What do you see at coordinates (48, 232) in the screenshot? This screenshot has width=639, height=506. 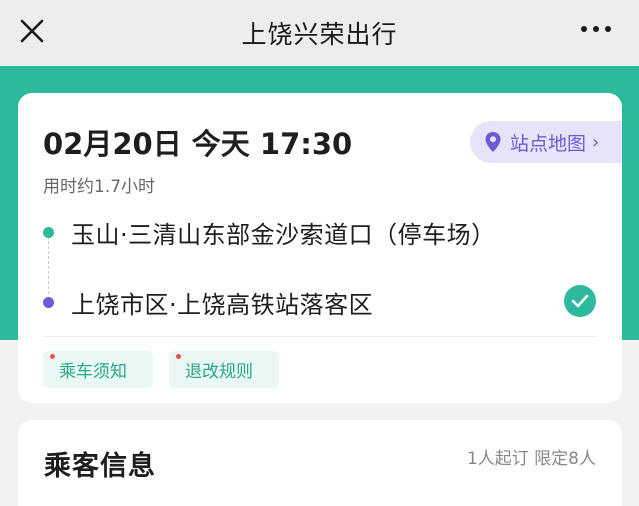 I see `origin-dot-icon` at bounding box center [48, 232].